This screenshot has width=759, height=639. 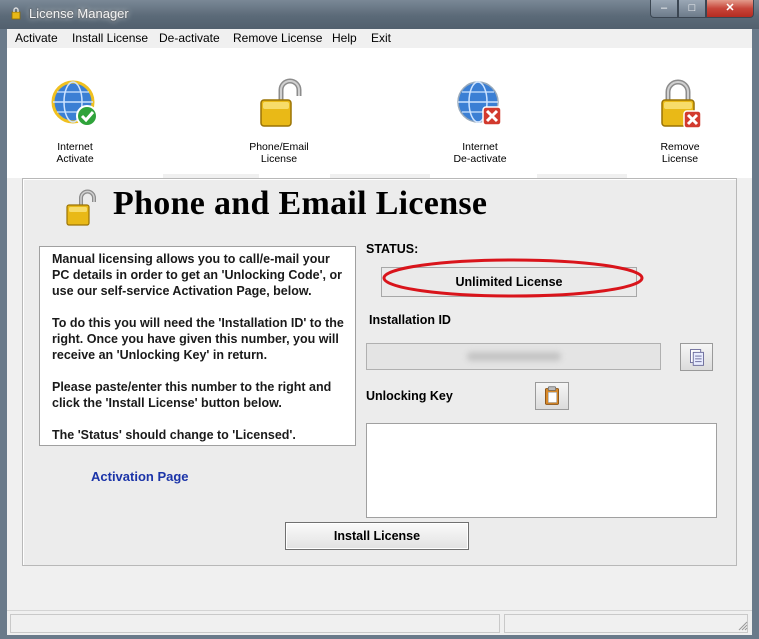 I want to click on toolbar-label: Phone/Email License, so click(x=279, y=153).